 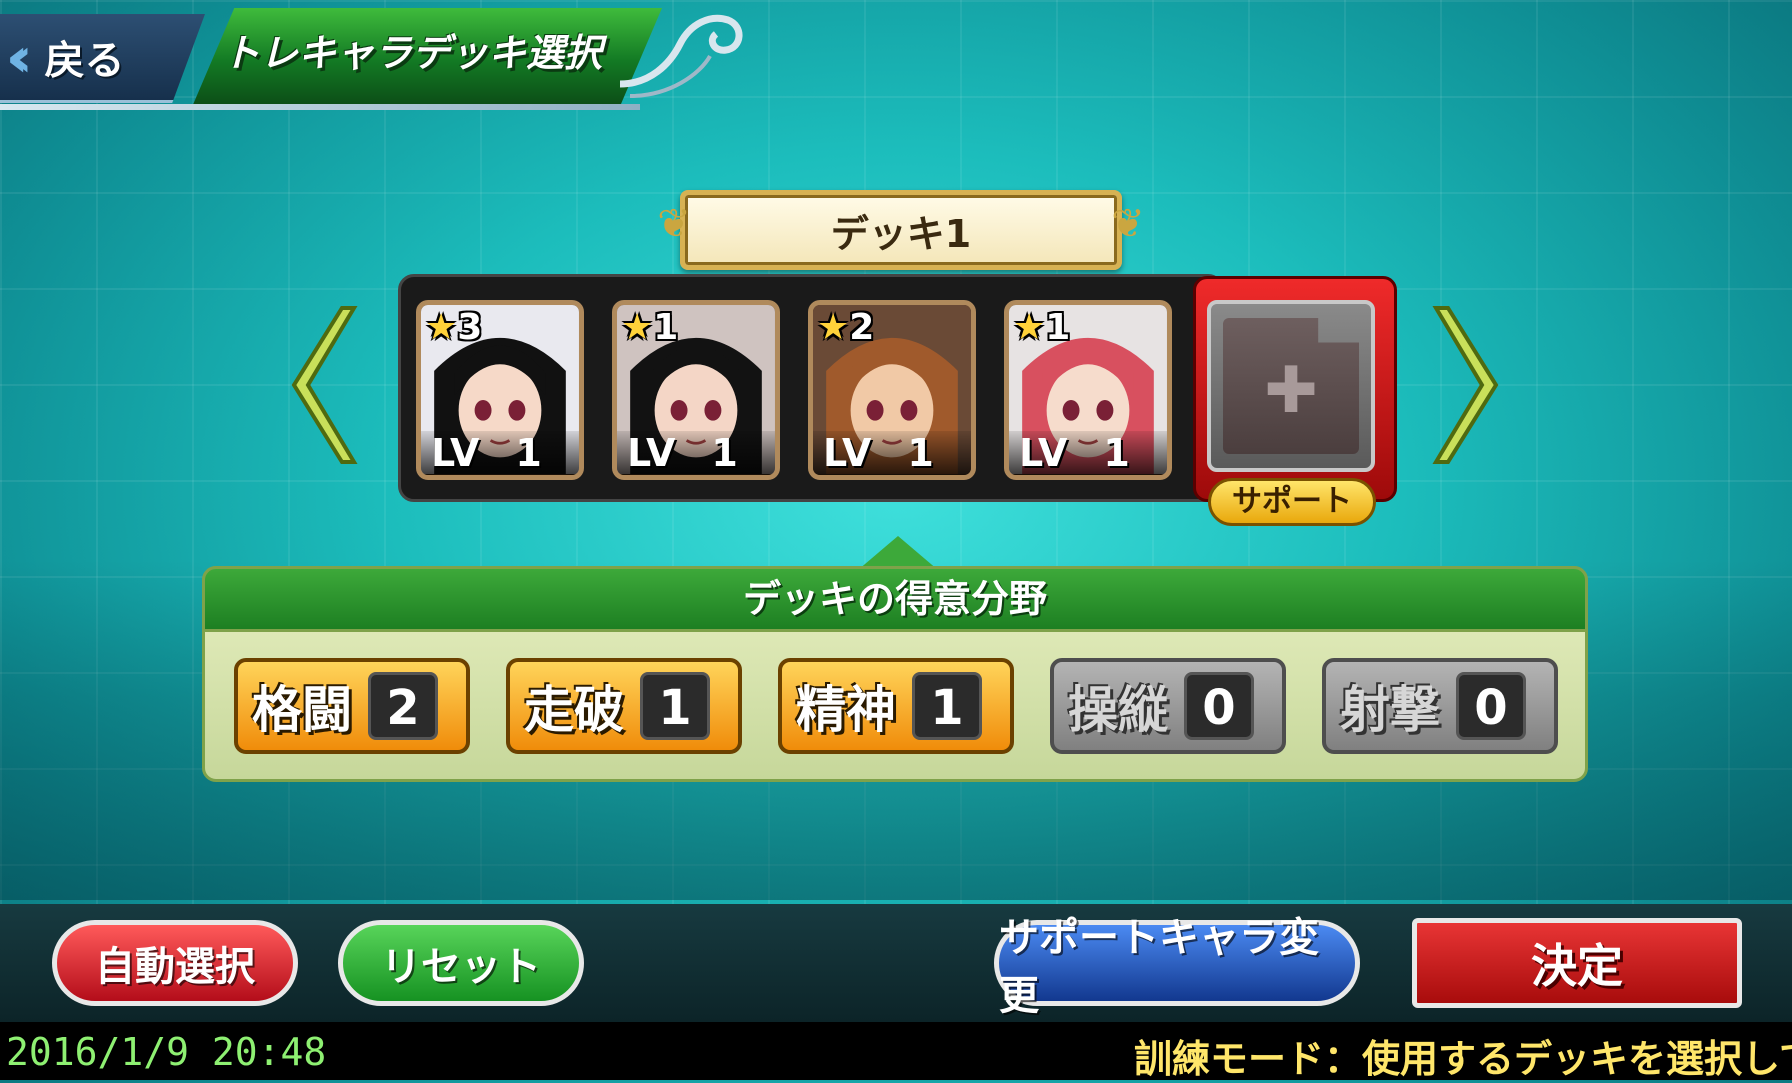 I want to click on panel-pointer, so click(x=898, y=553).